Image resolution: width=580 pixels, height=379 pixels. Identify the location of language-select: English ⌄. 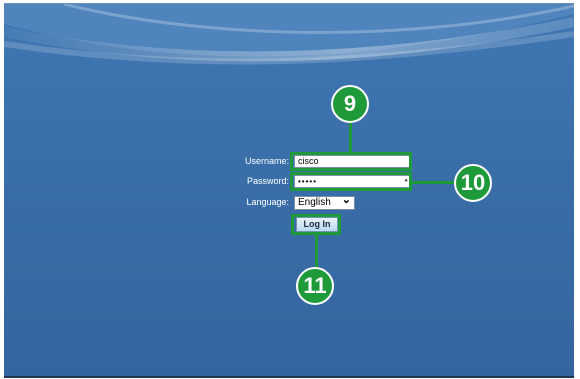
(324, 202).